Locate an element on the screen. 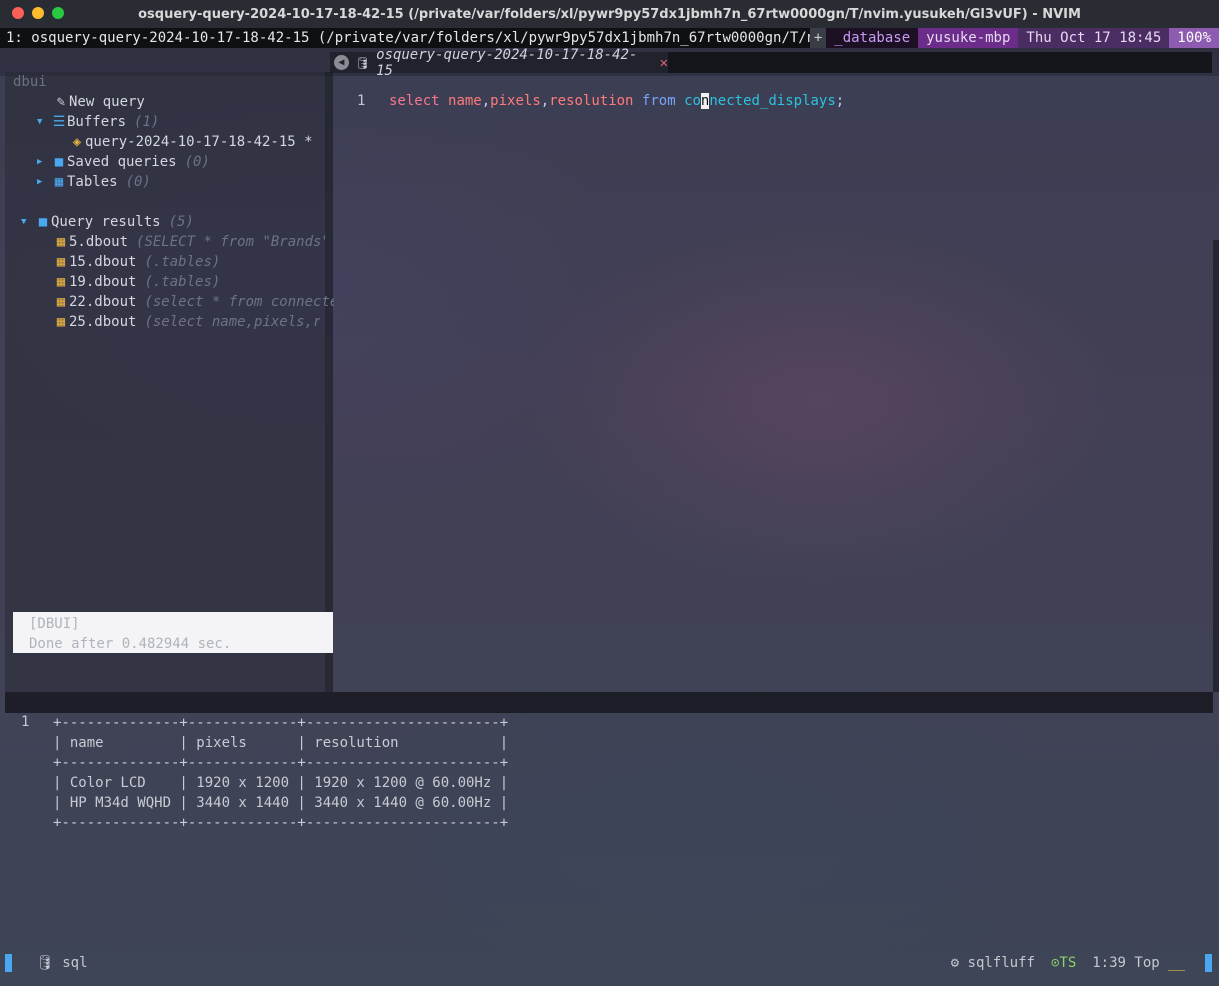 The image size is (1219, 986). tree-item-result: ▦ 15.dbout (.tables) is located at coordinates (137, 262).